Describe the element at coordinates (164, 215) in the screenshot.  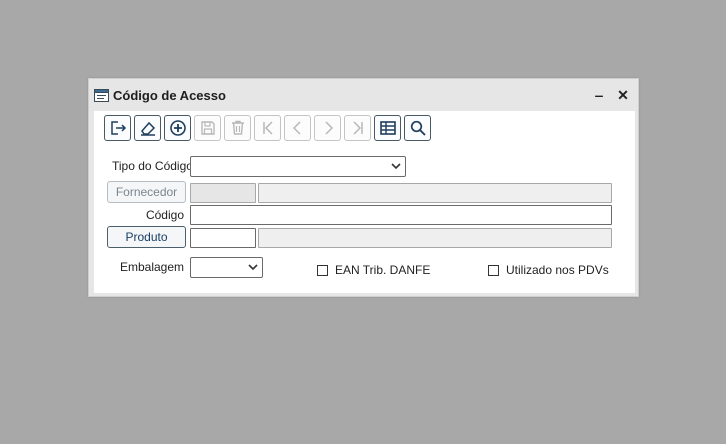
I see `codigo-label: Código` at that location.